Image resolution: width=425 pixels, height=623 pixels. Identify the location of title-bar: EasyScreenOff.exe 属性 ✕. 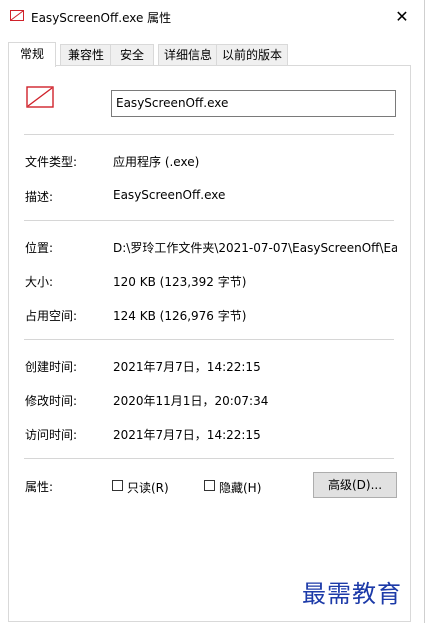
(212, 18).